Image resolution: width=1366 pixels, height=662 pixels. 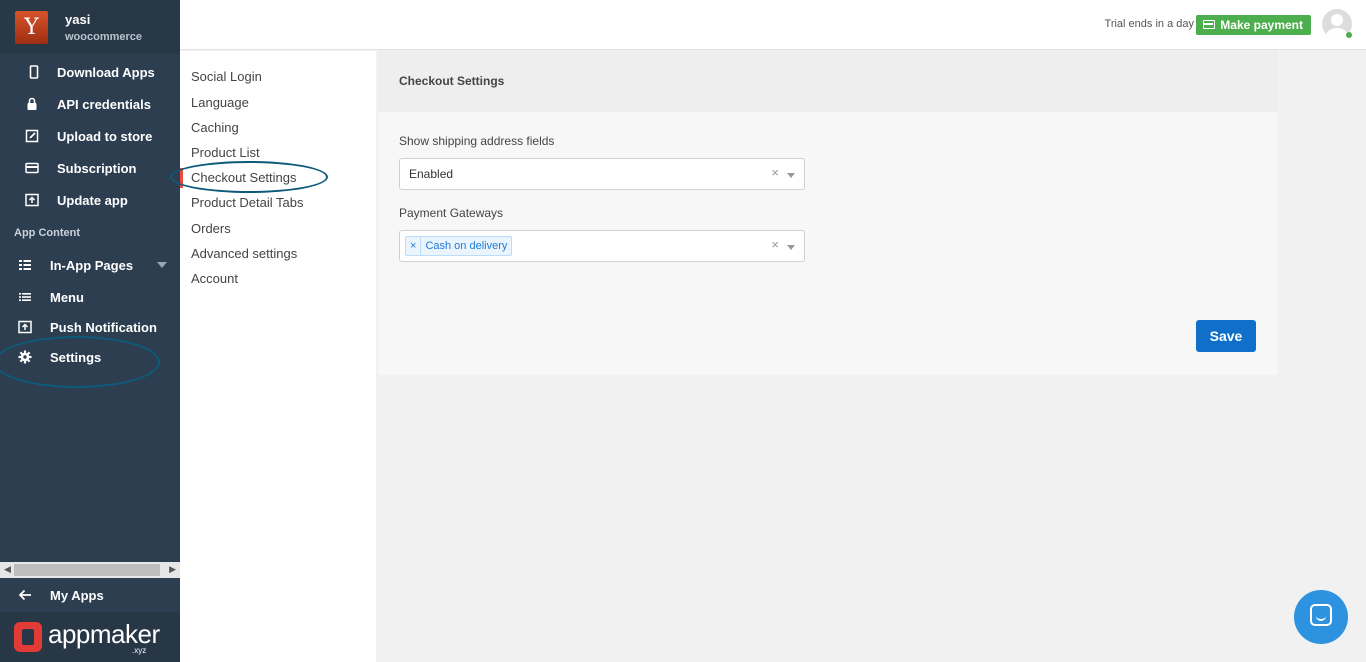 I want to click on app-header: Y yasi woocommerce, so click(x=90, y=27).